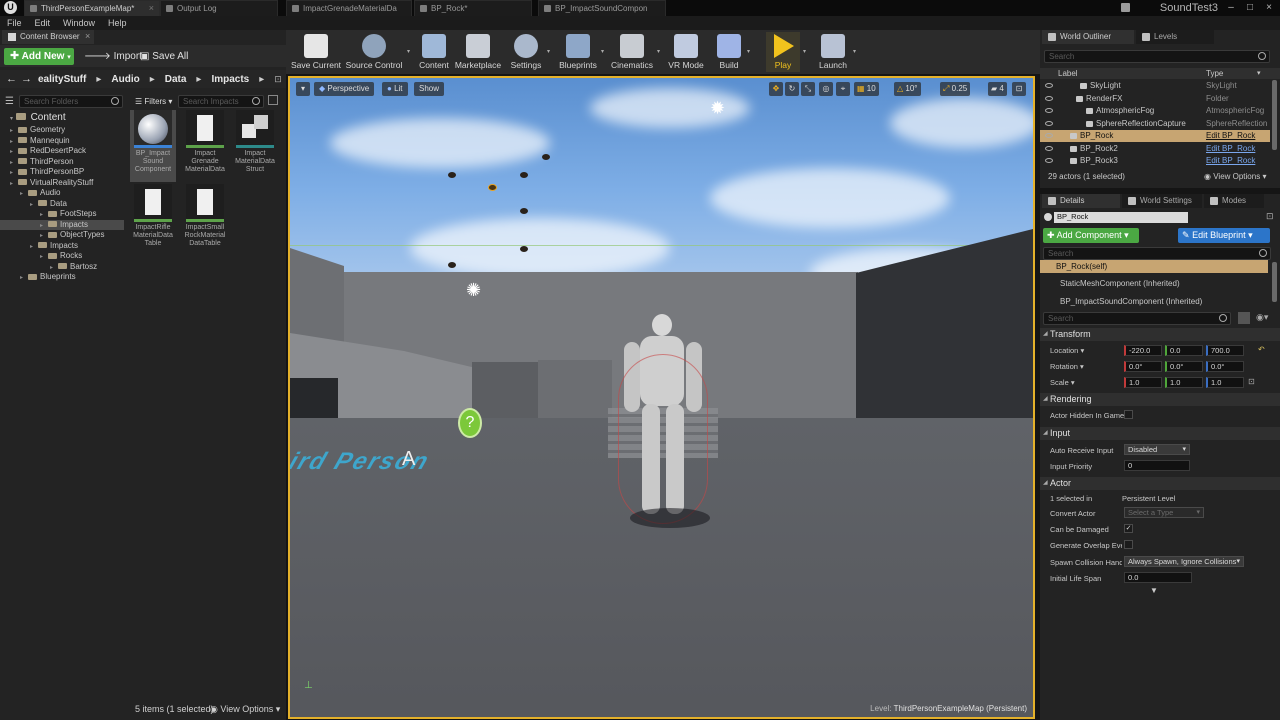  Describe the element at coordinates (1155, 86) in the screenshot. I see `outliner-row: SkyLight SkyLight` at that location.